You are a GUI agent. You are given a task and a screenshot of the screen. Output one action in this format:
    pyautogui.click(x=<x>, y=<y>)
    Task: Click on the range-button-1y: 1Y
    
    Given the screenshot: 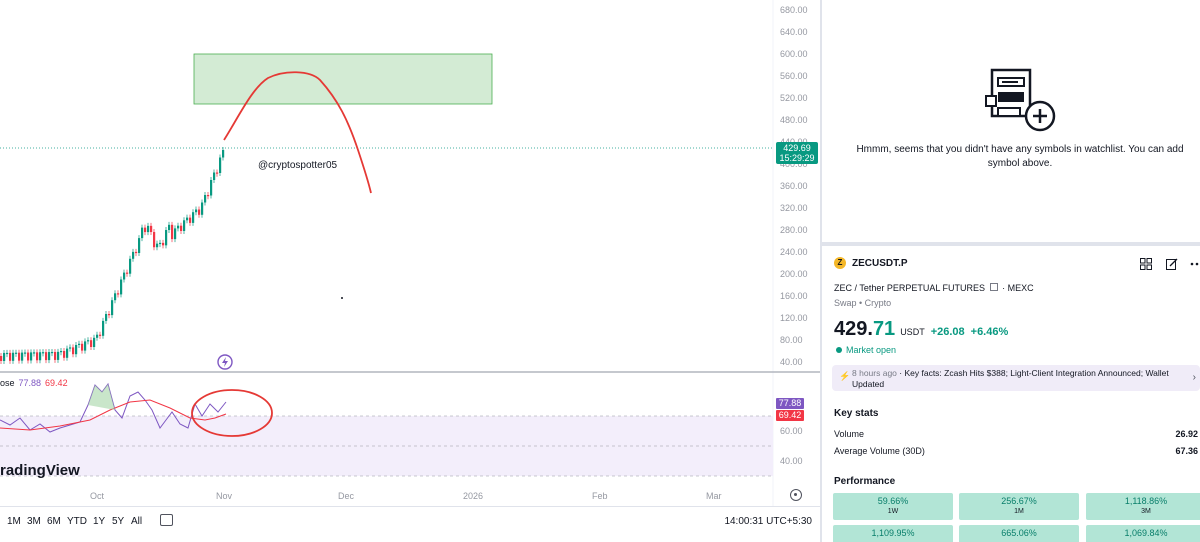 What is the action you would take?
    pyautogui.click(x=99, y=521)
    